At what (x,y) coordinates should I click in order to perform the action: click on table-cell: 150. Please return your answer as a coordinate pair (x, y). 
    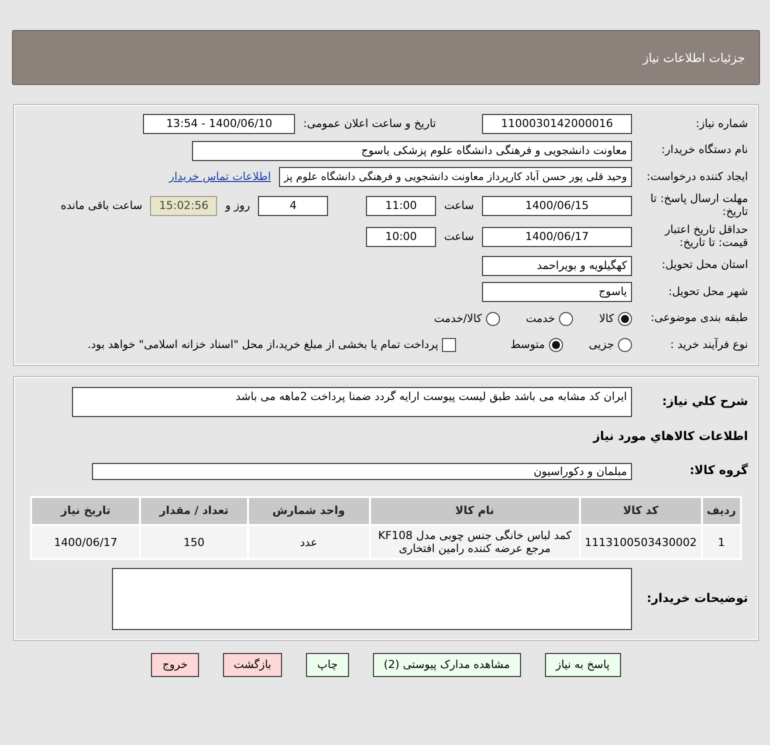
    Looking at the image, I should click on (194, 542).